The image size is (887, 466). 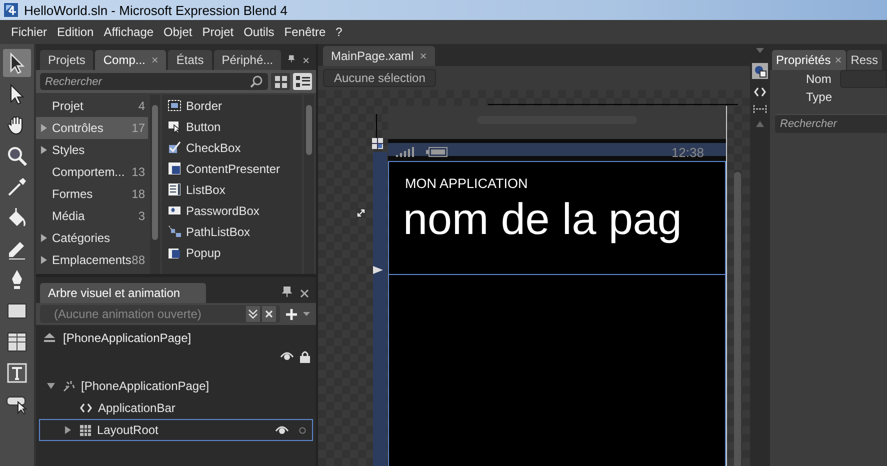 What do you see at coordinates (92, 172) in the screenshot?
I see `category-item: Comportem... 13` at bounding box center [92, 172].